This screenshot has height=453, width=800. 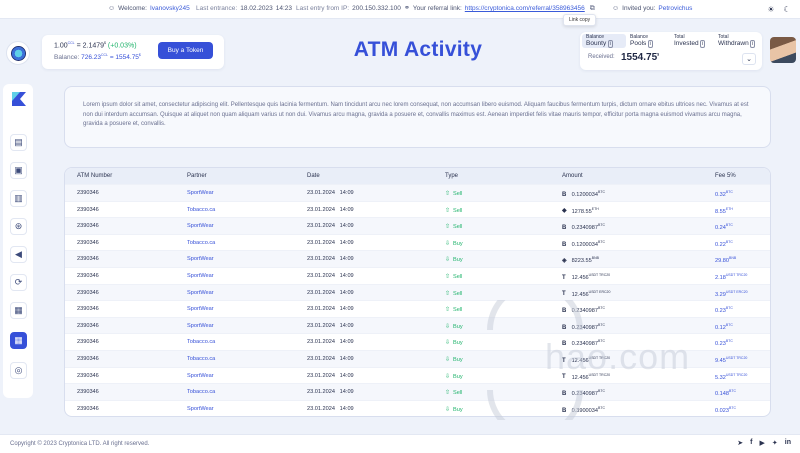 What do you see at coordinates (18, 198) in the screenshot?
I see `document-icon: ▥` at bounding box center [18, 198].